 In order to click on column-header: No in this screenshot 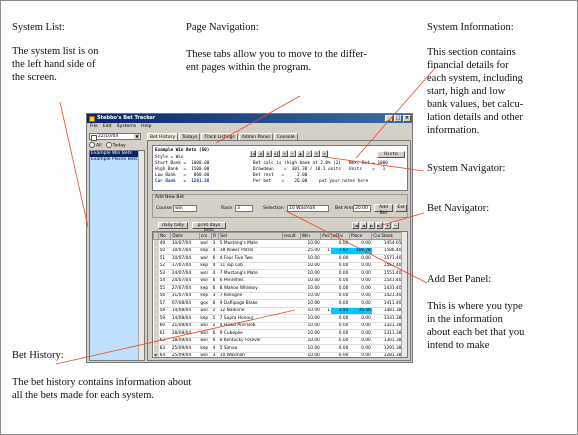, I will do `click(165, 236)`.